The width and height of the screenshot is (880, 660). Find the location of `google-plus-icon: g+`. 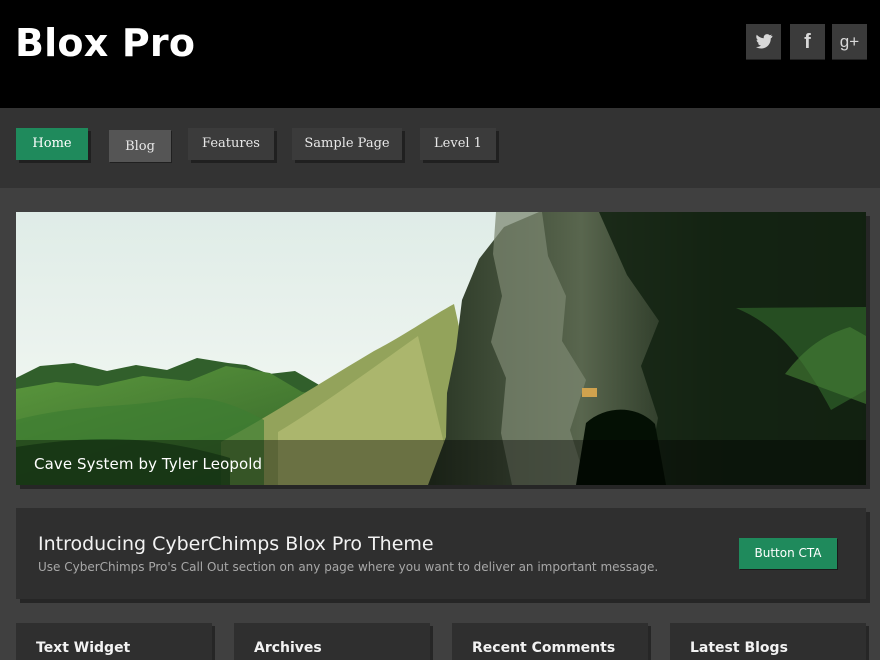

google-plus-icon: g+ is located at coordinates (849, 41).